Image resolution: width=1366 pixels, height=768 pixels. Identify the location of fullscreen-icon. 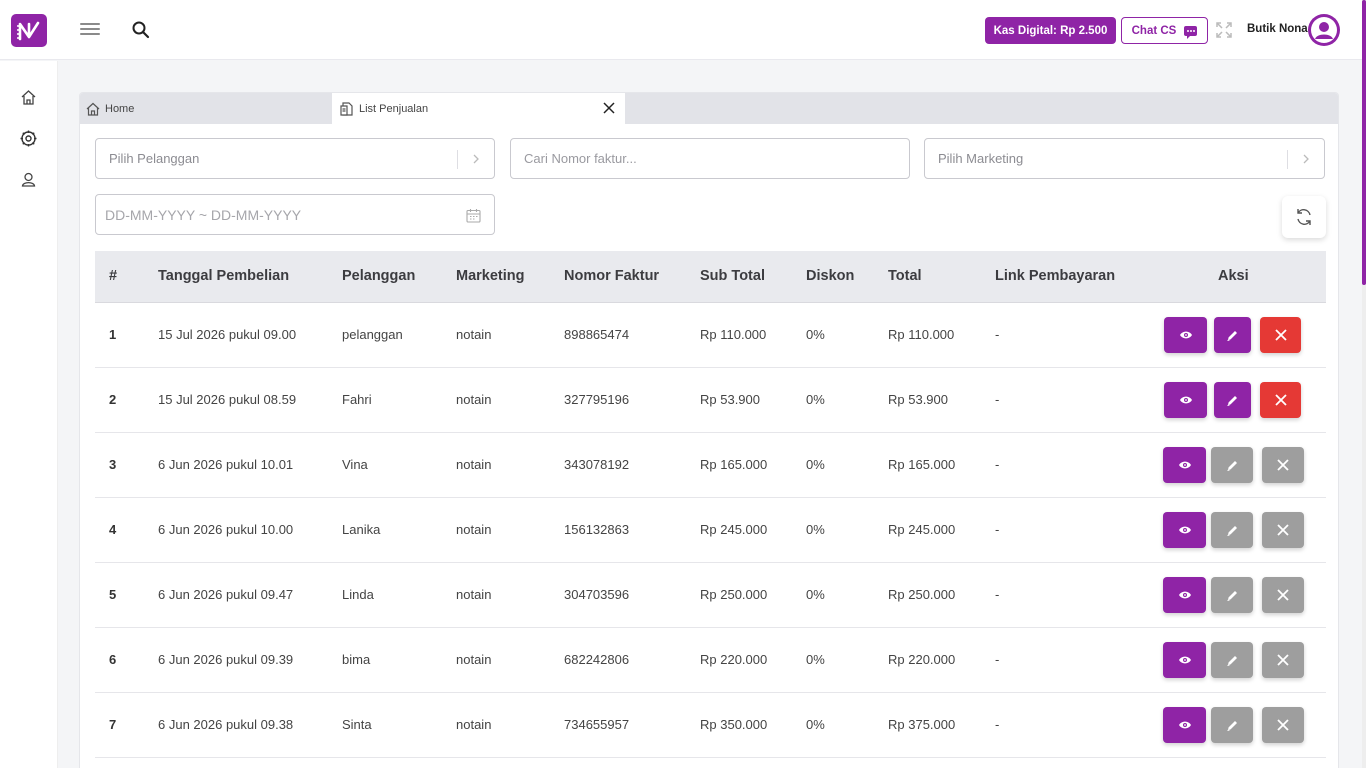
(1224, 30).